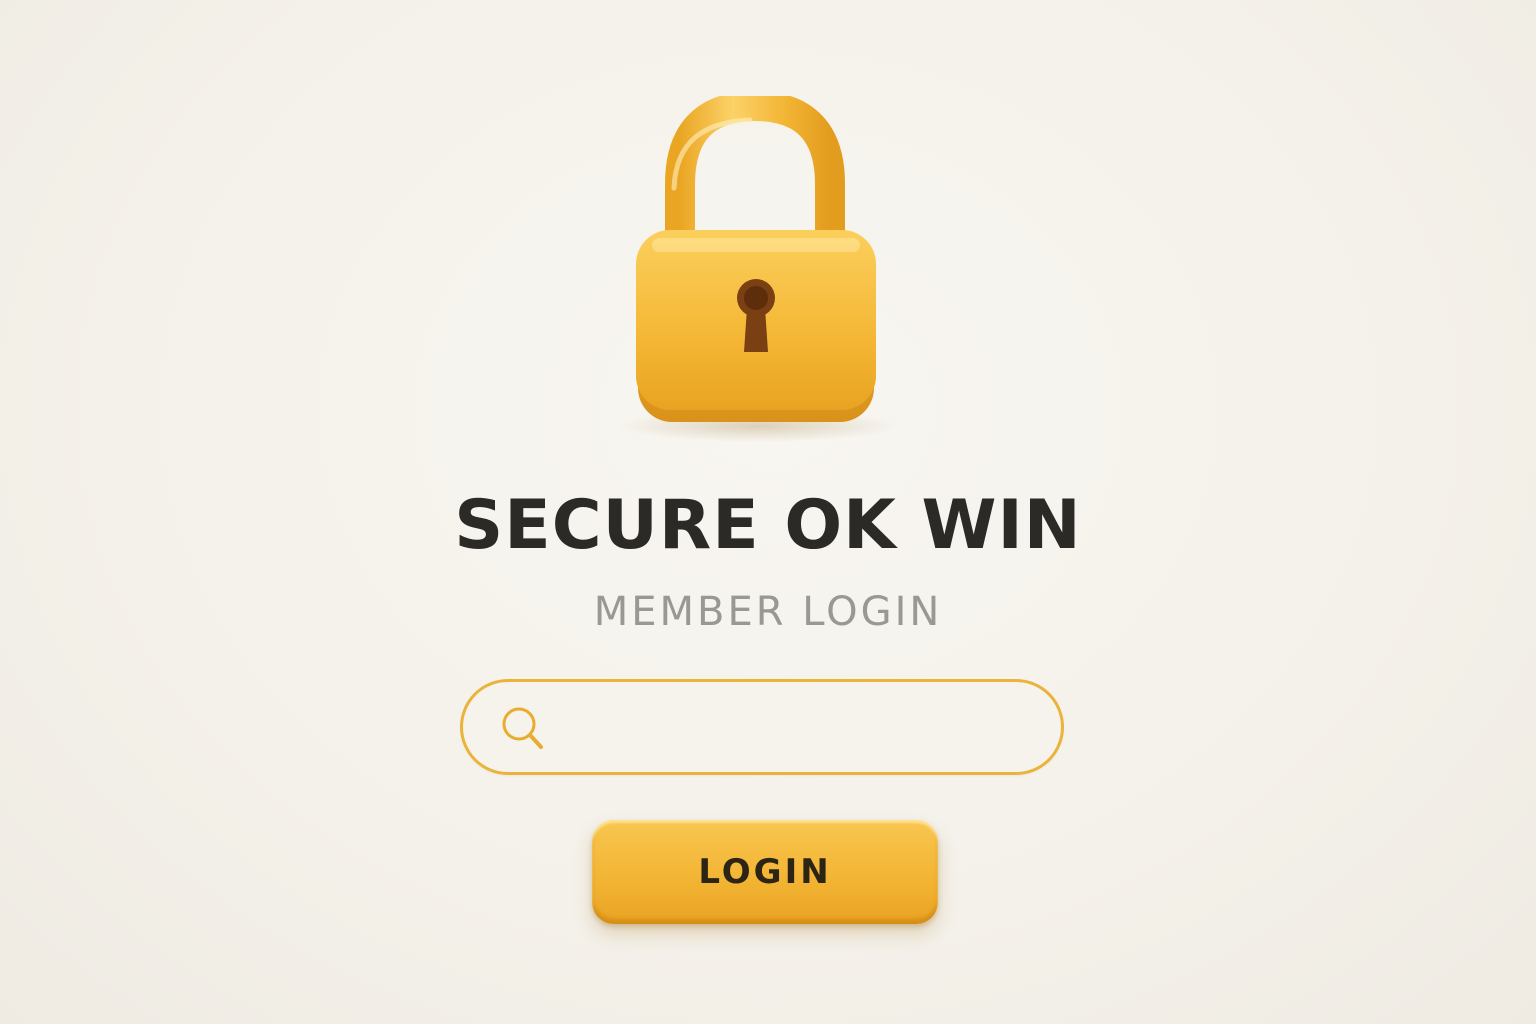  What do you see at coordinates (523, 728) in the screenshot?
I see `search-icon` at bounding box center [523, 728].